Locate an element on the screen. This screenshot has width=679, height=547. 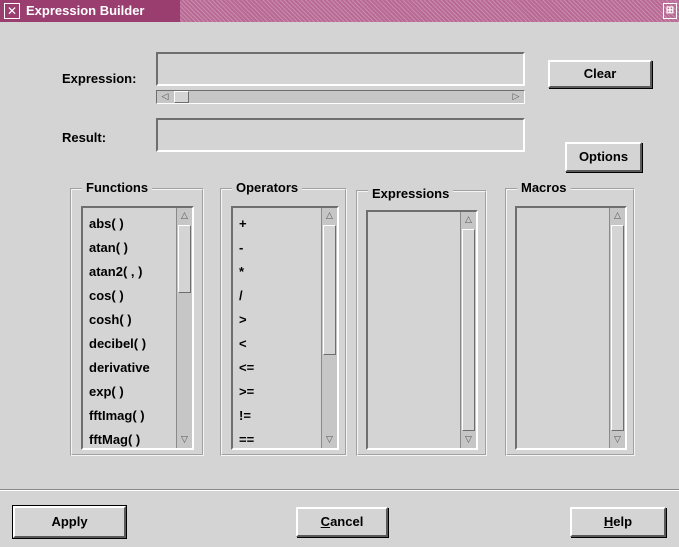
expression-hscrollbar: ◁ ▷ is located at coordinates (340, 97).